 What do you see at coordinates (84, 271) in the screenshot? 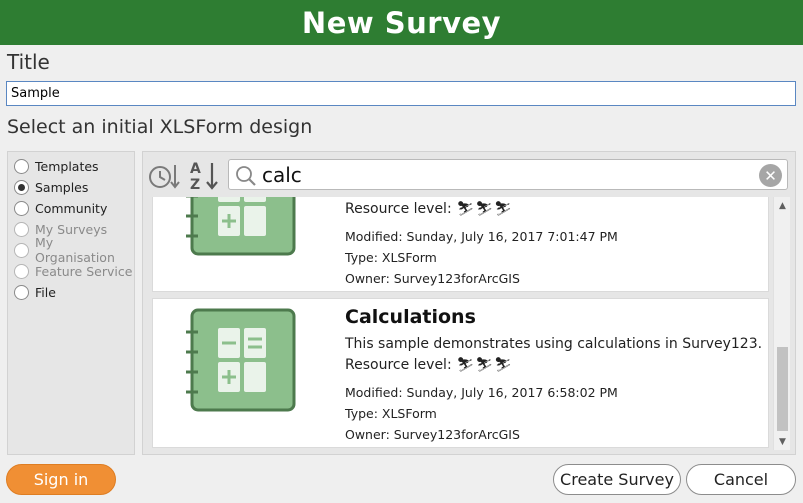
I see `source-option-label: Feature Service` at bounding box center [84, 271].